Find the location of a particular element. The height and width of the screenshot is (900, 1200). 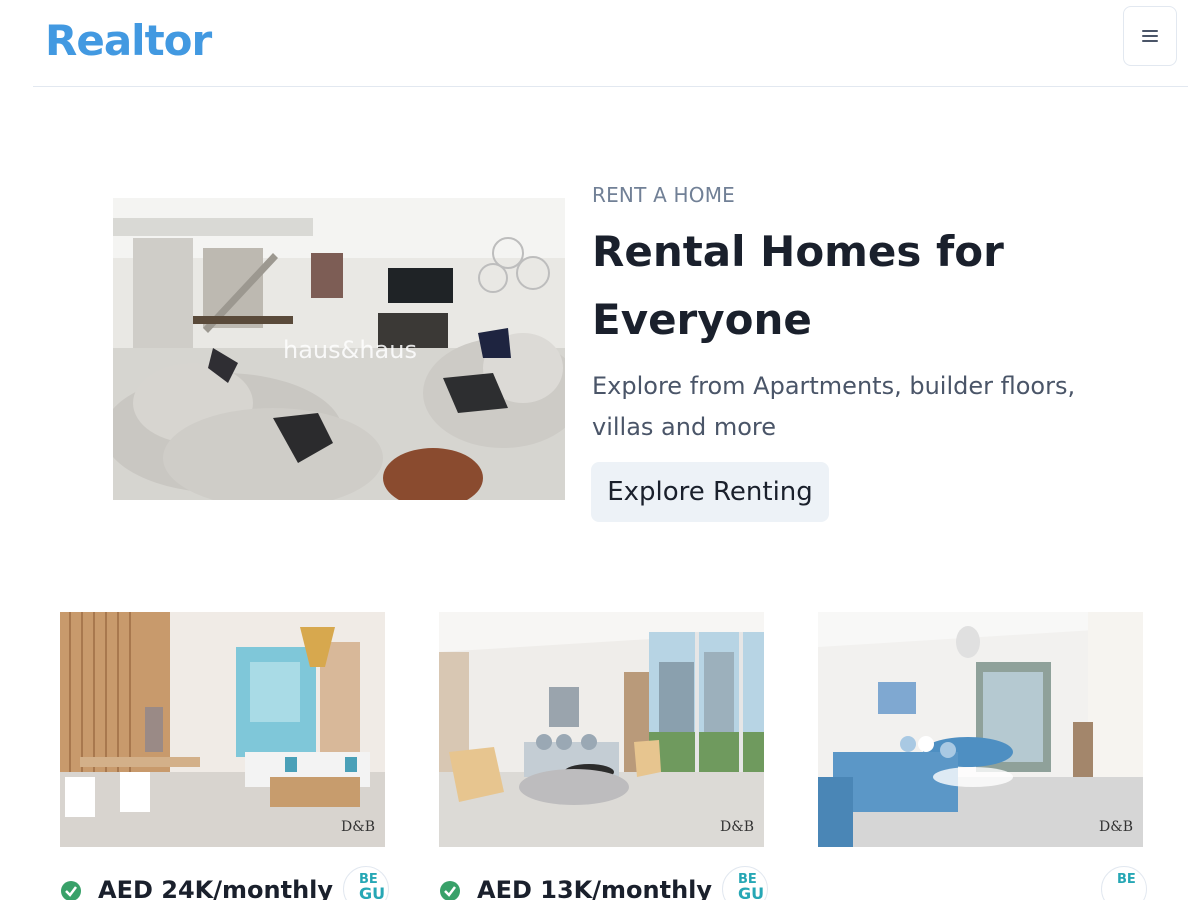

listing-card: D&B BE is located at coordinates (982, 756).